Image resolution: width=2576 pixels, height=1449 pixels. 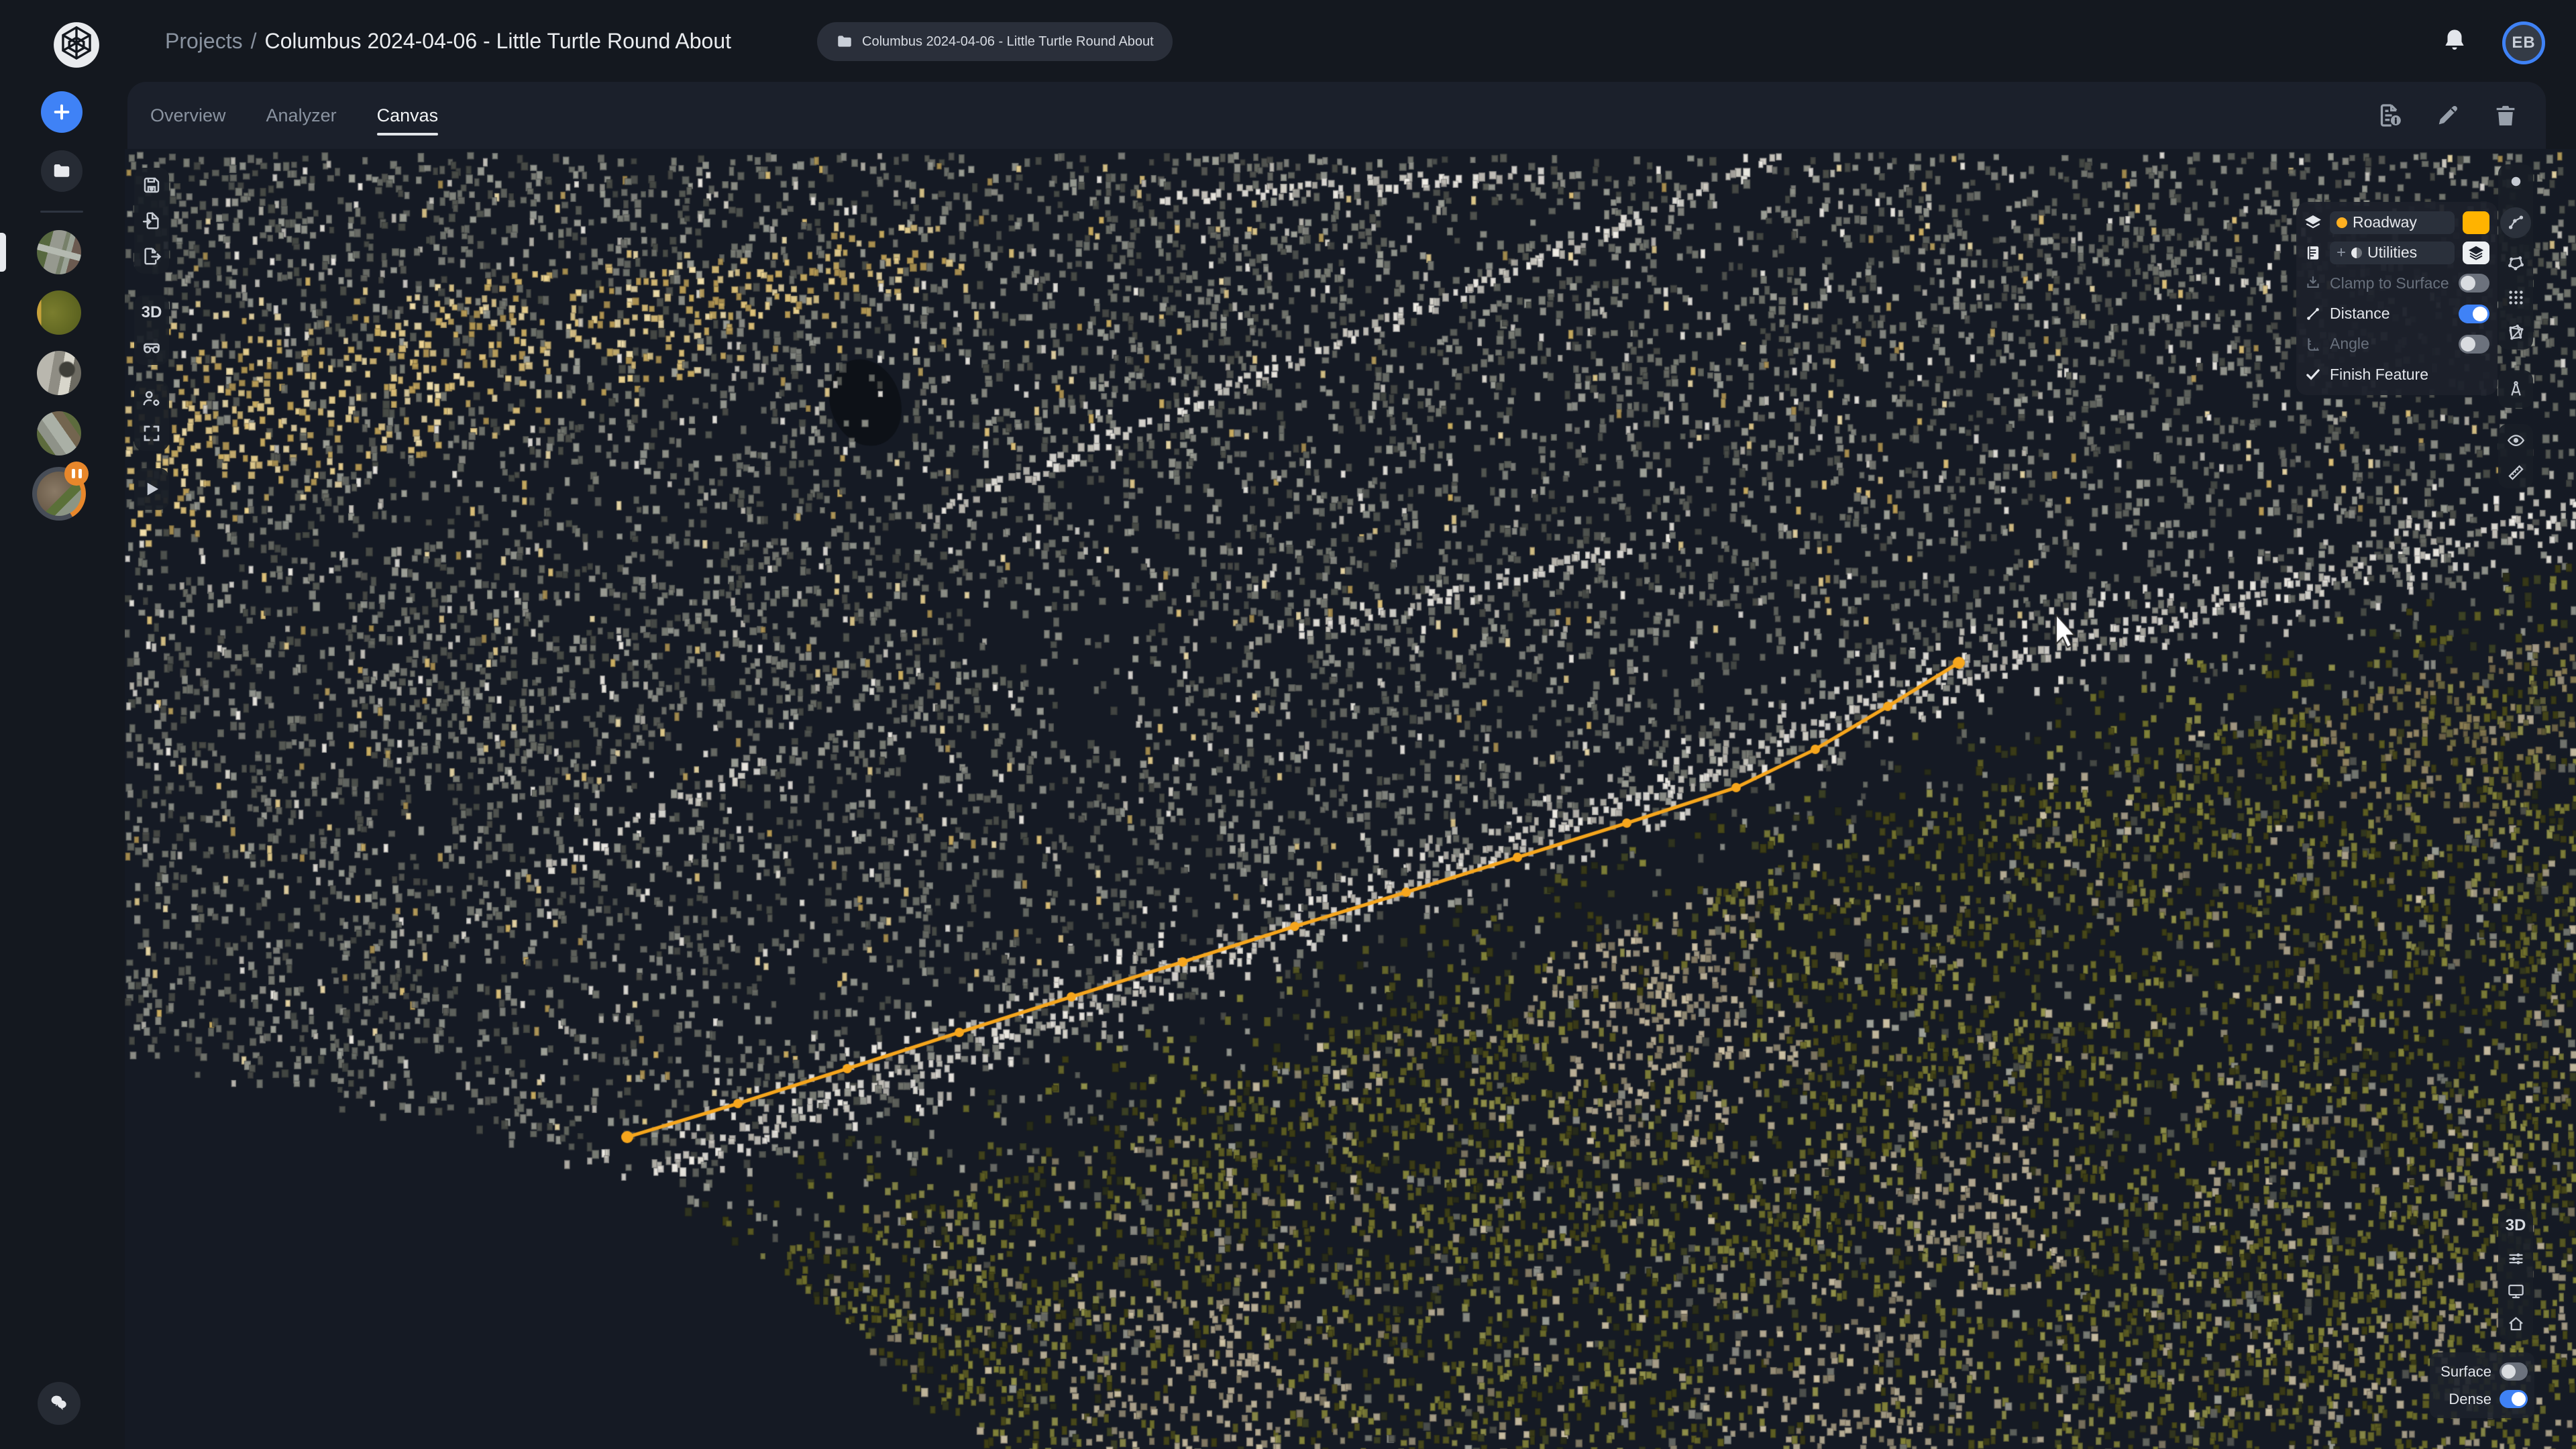 What do you see at coordinates (2516, 473) in the screenshot?
I see `ruler-icon` at bounding box center [2516, 473].